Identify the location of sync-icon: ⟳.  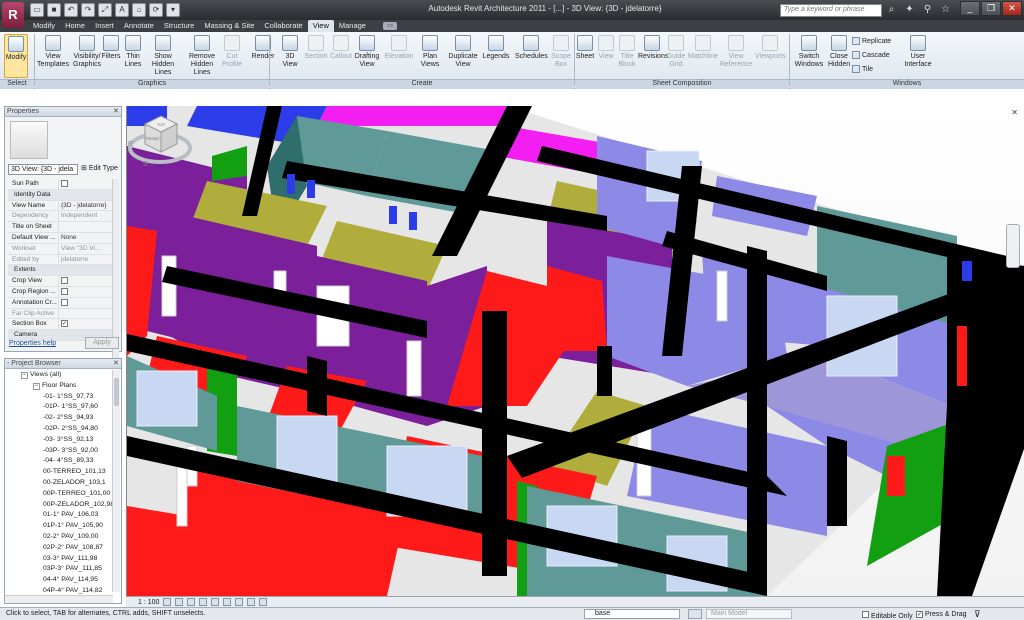
(156, 10).